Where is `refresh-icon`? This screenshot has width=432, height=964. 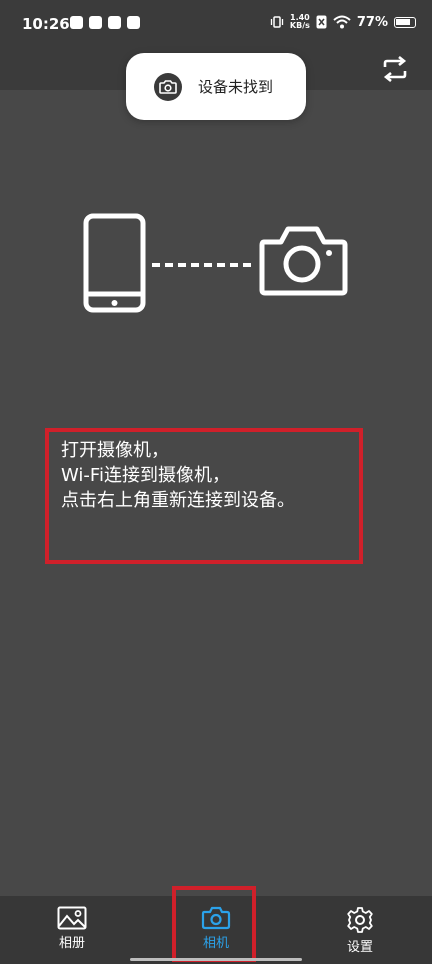
refresh-icon is located at coordinates (395, 69).